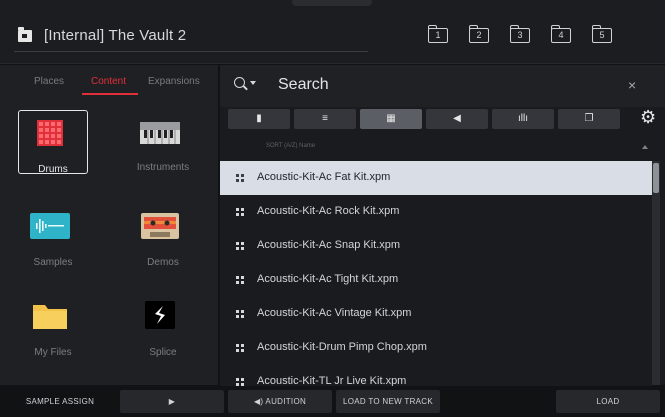 This screenshot has height=417, width=665. I want to click on close-icon: ×, so click(632, 85).